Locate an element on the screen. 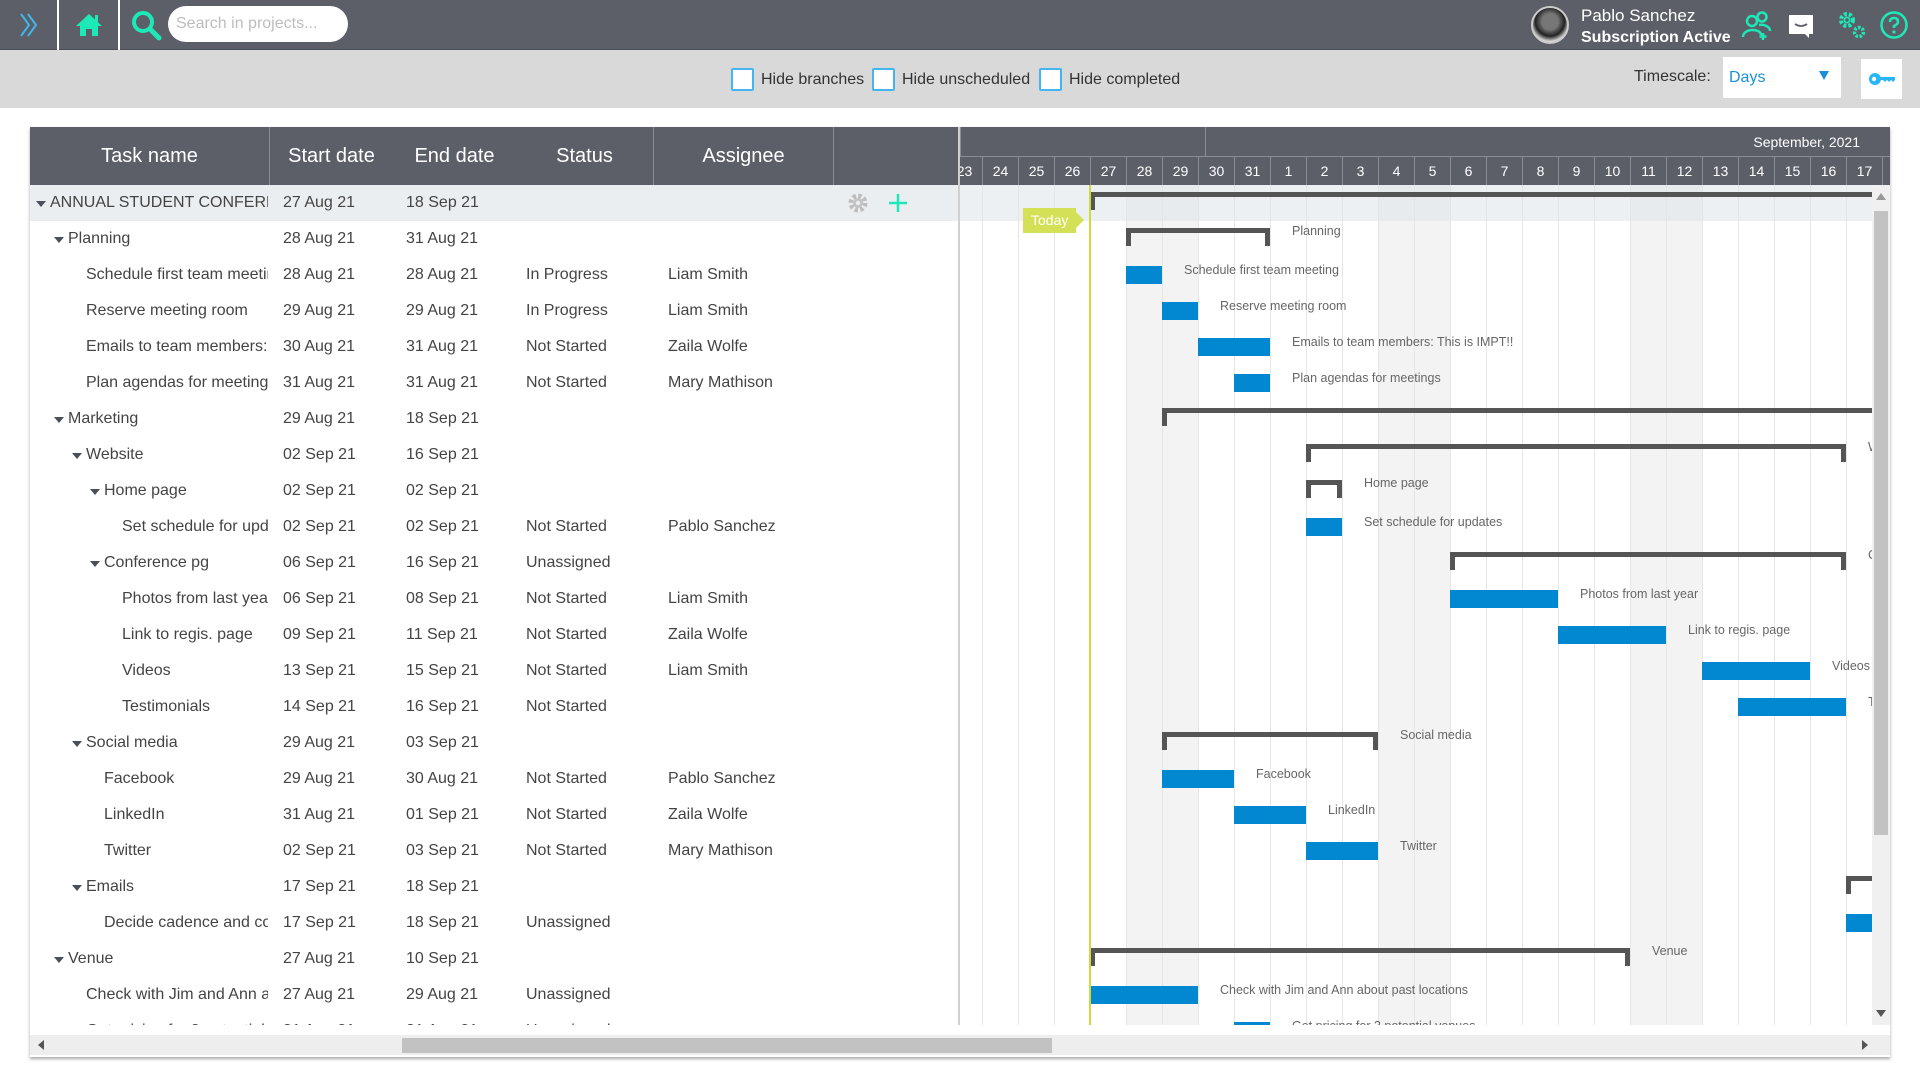  expand-sidebar-button is located at coordinates (28, 25).